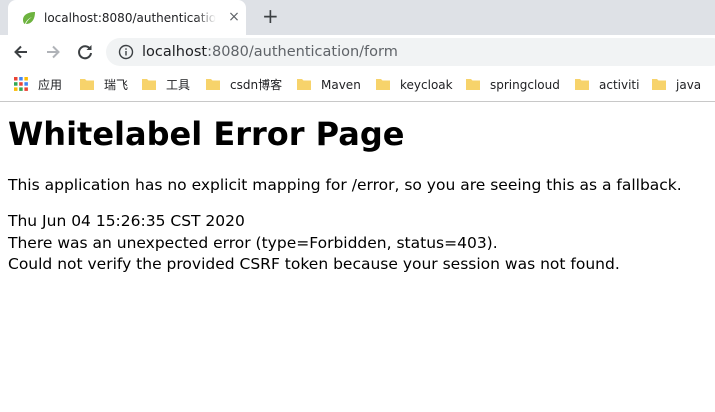 This screenshot has height=412, width=715. Describe the element at coordinates (21, 52) in the screenshot. I see `back-arrow-icon` at that location.